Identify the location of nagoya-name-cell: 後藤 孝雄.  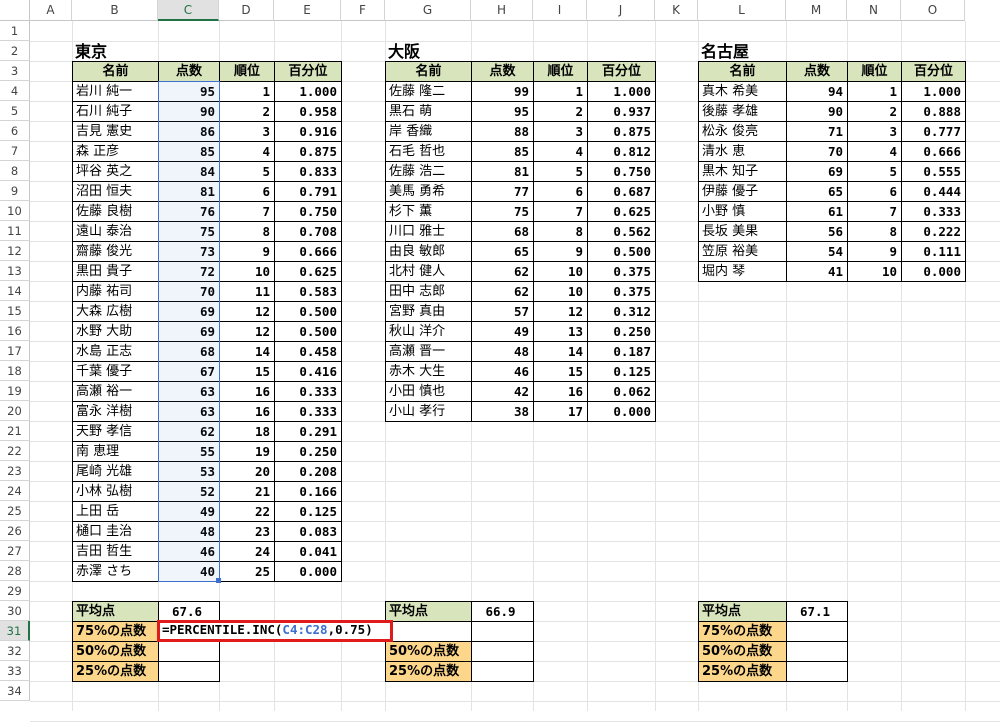
(742, 111).